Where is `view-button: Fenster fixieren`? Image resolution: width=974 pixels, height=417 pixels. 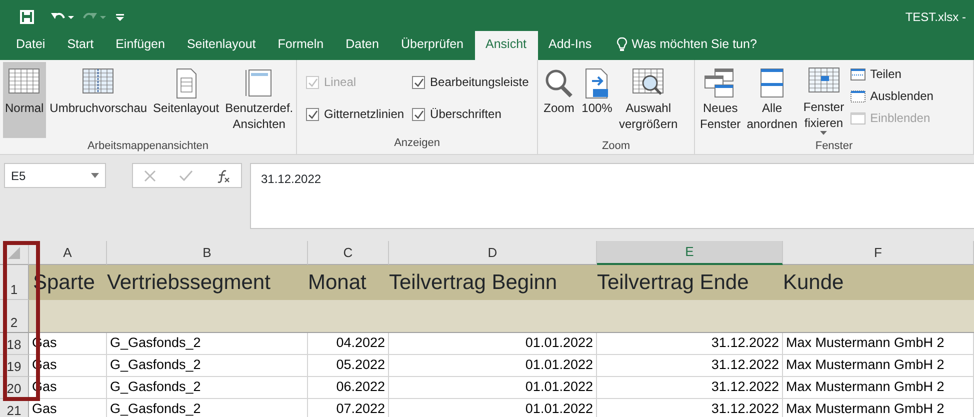
view-button: Fenster fixieren is located at coordinates (823, 100).